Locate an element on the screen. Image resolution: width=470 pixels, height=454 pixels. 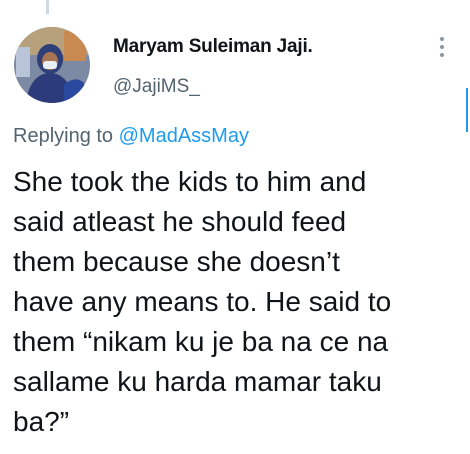
tweet-text-line: them because she doesn’t is located at coordinates (176, 261).